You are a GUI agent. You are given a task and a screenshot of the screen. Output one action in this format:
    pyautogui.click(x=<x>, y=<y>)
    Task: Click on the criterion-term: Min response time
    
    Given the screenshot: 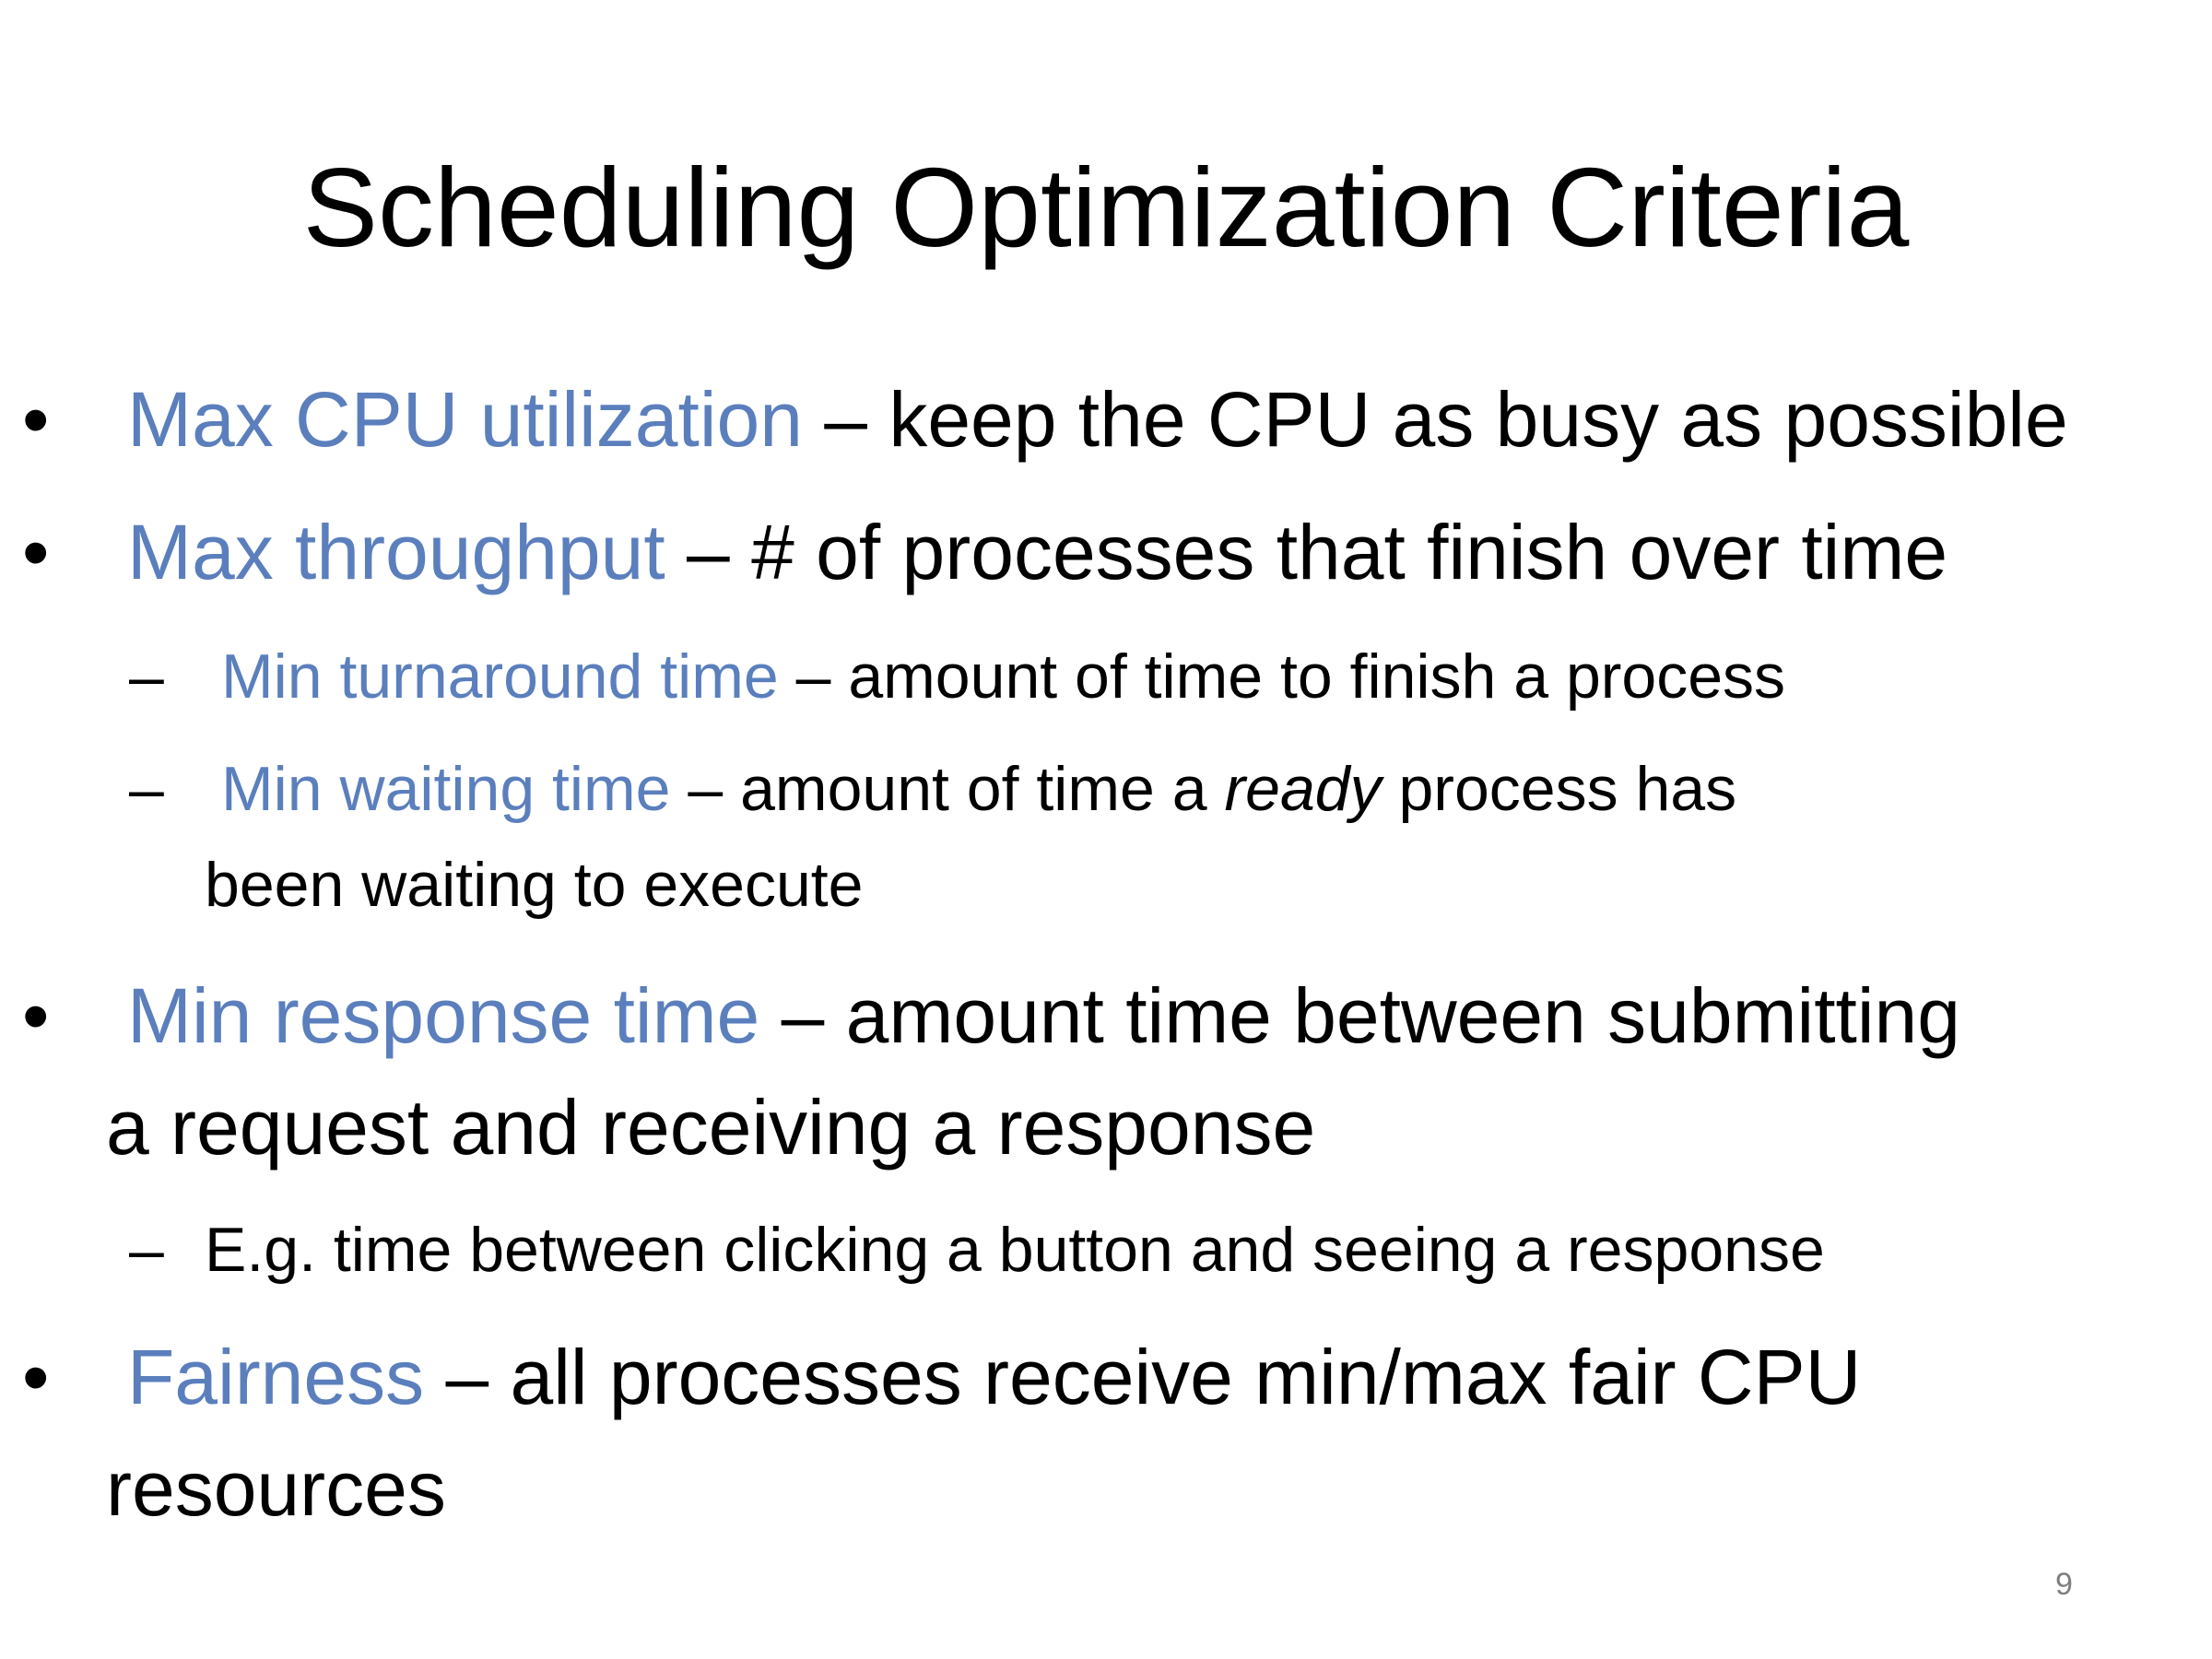 What is the action you would take?
    pyautogui.click(x=443, y=1015)
    